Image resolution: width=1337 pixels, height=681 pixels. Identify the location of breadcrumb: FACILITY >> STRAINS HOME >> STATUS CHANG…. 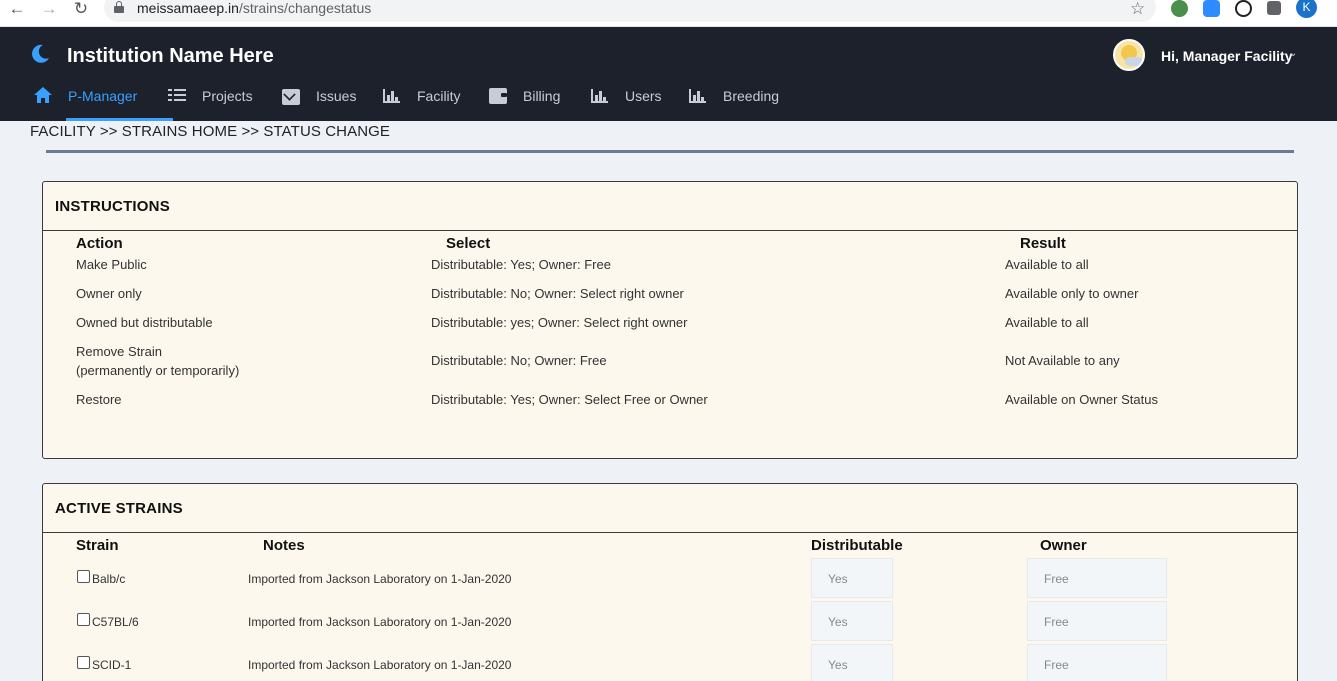
(210, 131).